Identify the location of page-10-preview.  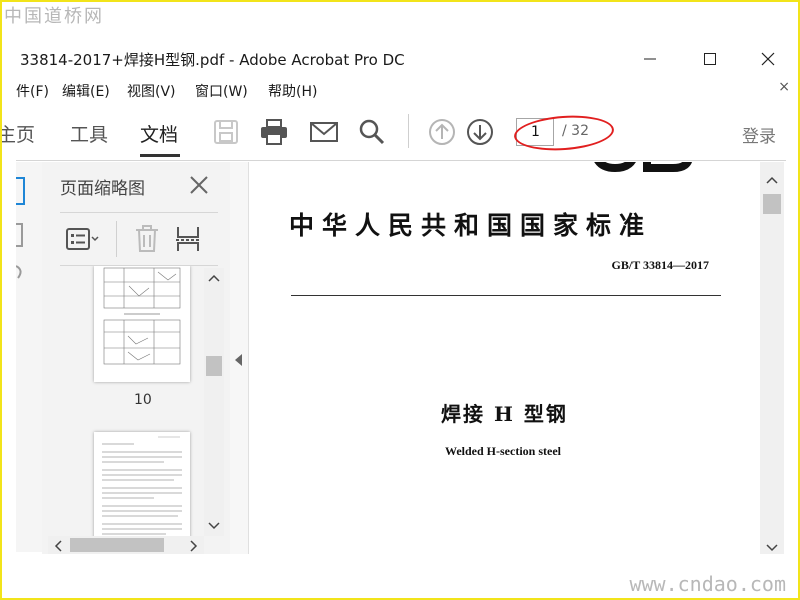
(142, 316).